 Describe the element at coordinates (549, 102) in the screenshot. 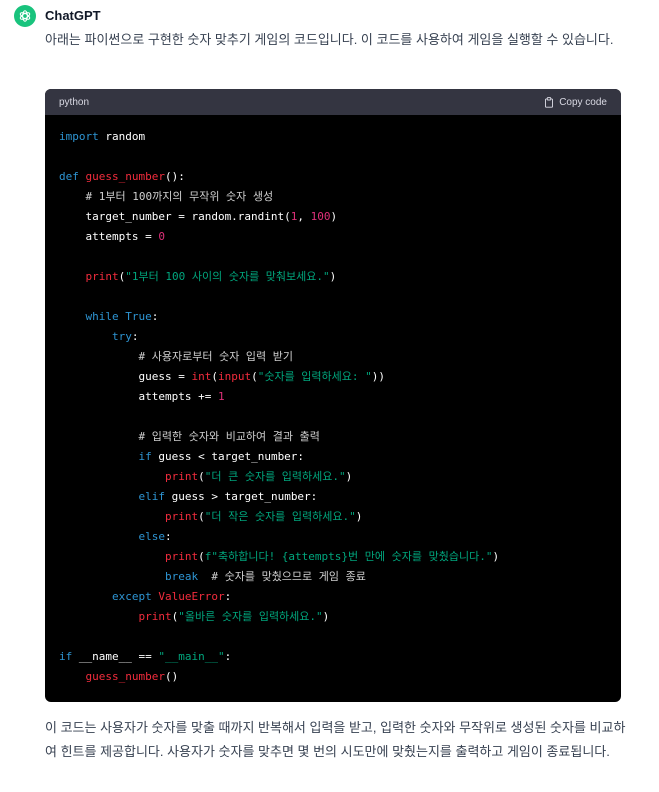

I see `clipboard-icon` at that location.